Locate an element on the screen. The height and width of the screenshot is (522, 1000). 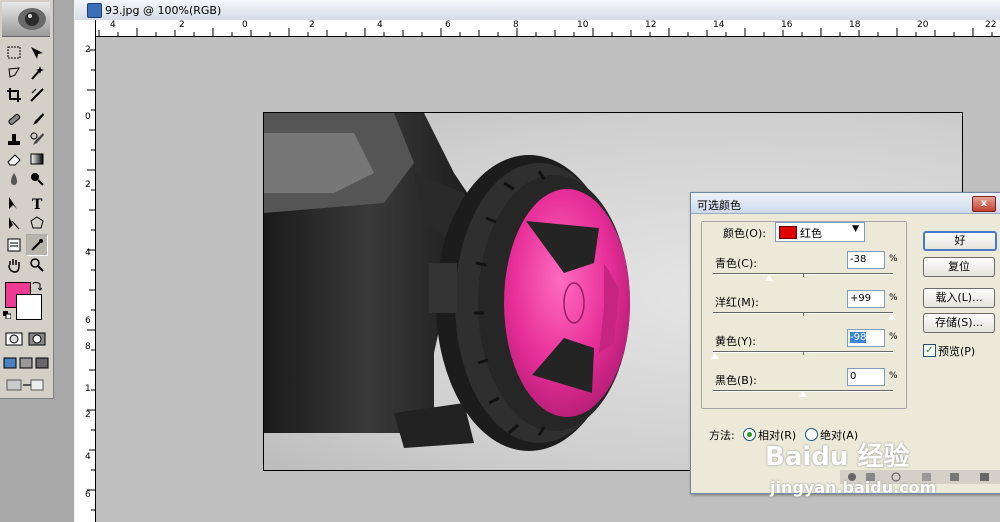
preview-label: 预览(P) is located at coordinates (957, 351).